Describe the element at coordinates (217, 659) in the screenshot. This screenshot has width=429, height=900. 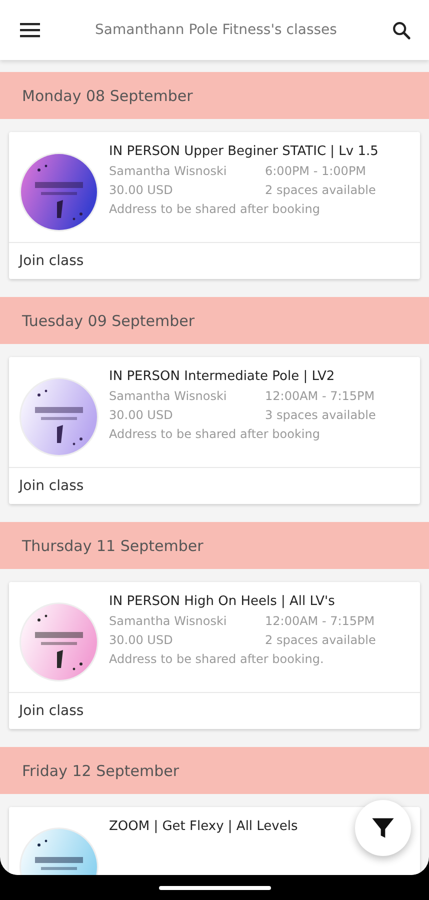
I see `address-note: Address to be shared after booking.` at that location.